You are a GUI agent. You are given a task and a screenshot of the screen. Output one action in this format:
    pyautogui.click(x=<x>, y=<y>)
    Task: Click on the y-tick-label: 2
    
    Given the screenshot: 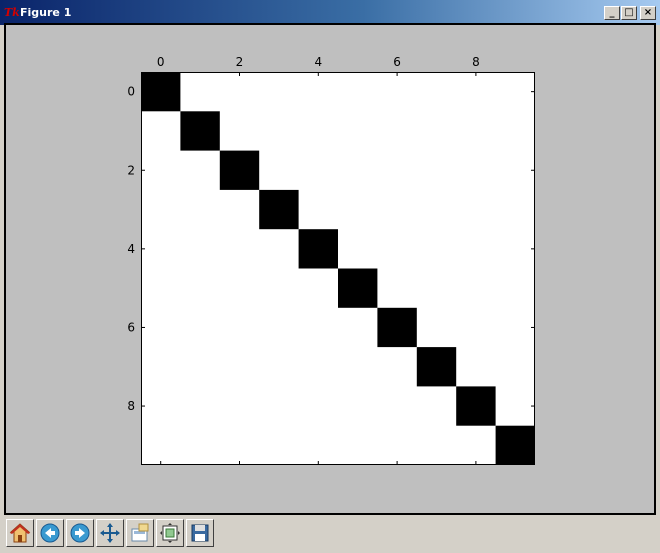 What is the action you would take?
    pyautogui.click(x=131, y=170)
    